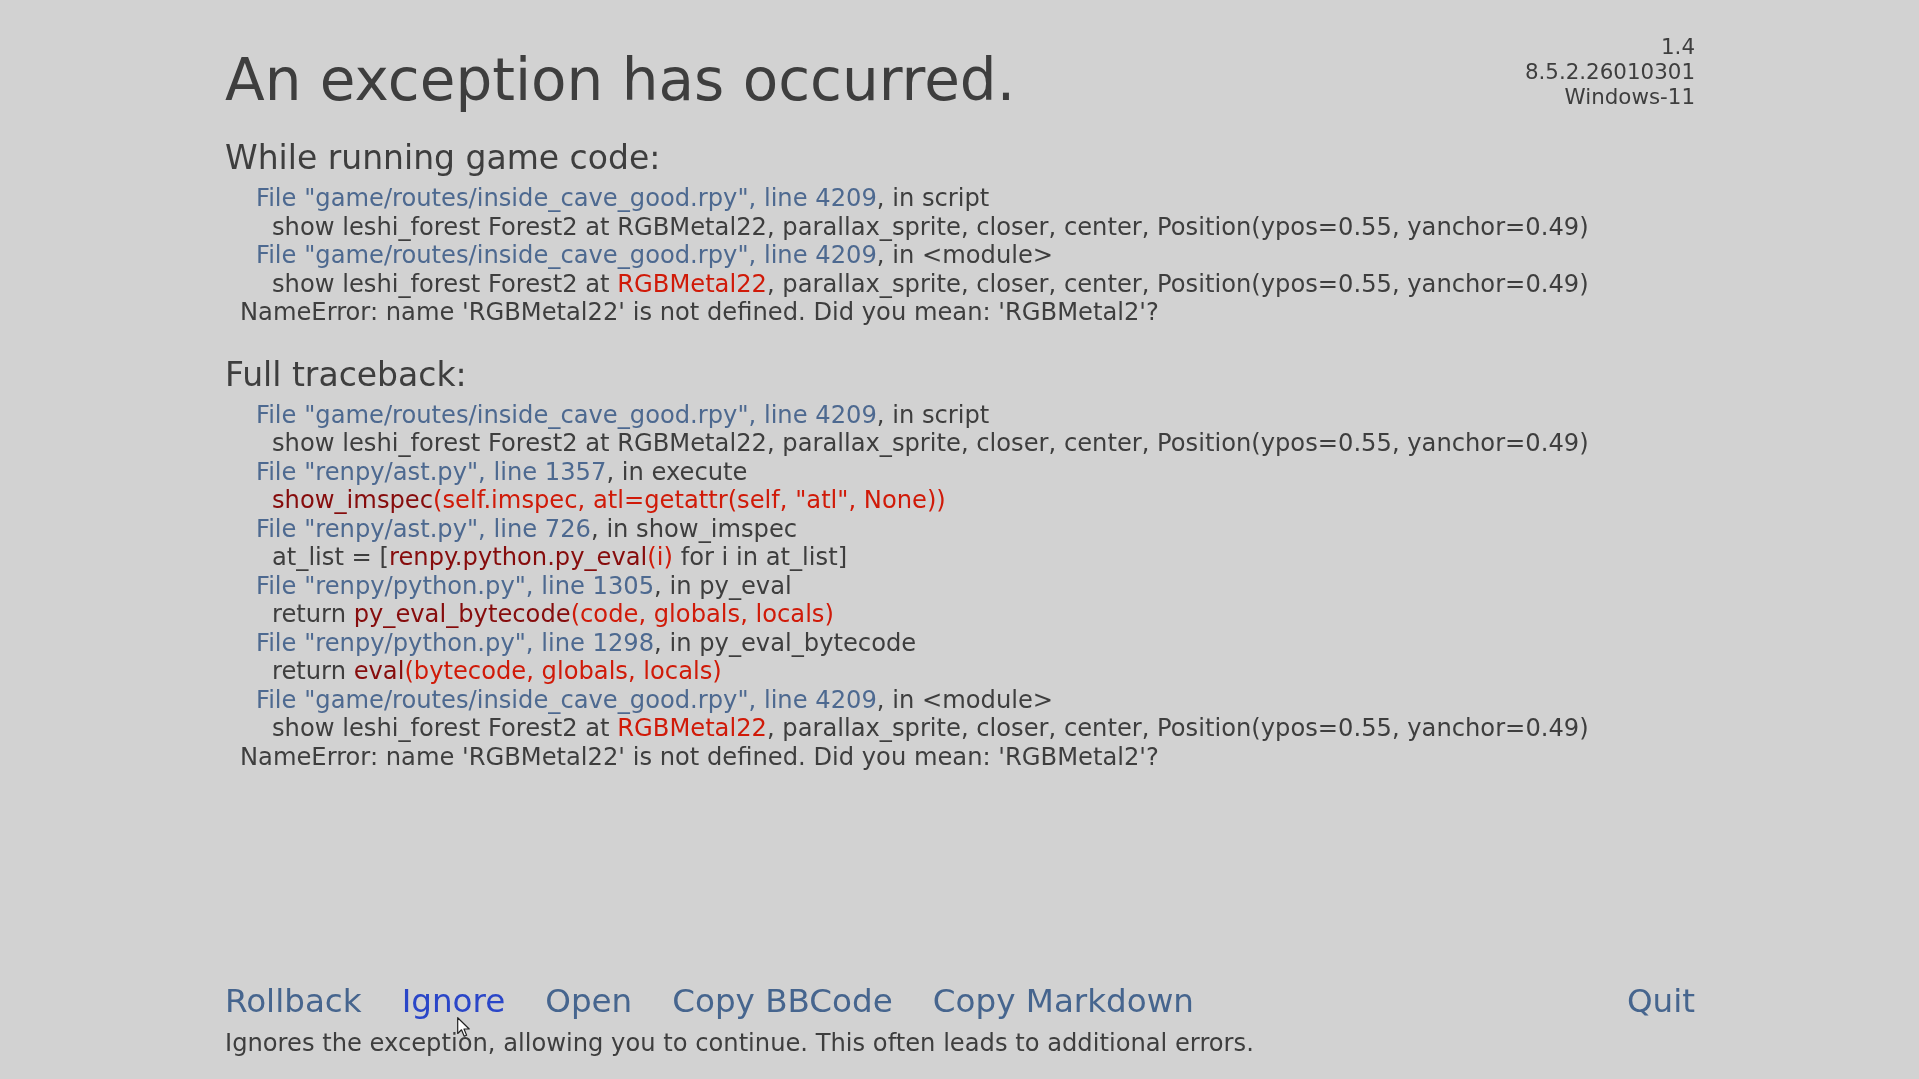 The height and width of the screenshot is (1079, 1919). I want to click on code-line: return py_eval_bytecode(code, globals, locals), so click(553, 614).